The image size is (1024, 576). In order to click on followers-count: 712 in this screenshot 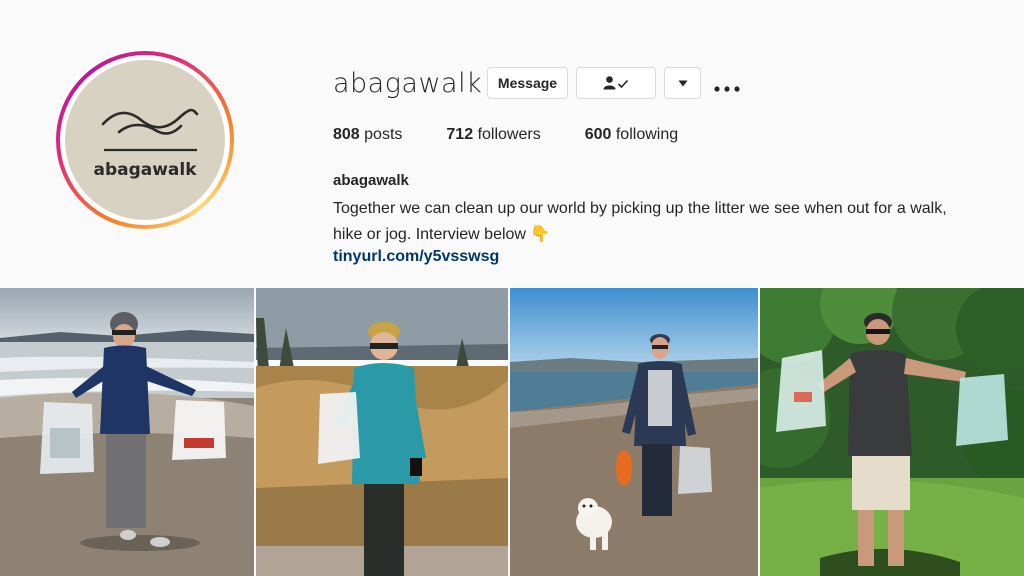, I will do `click(460, 134)`.